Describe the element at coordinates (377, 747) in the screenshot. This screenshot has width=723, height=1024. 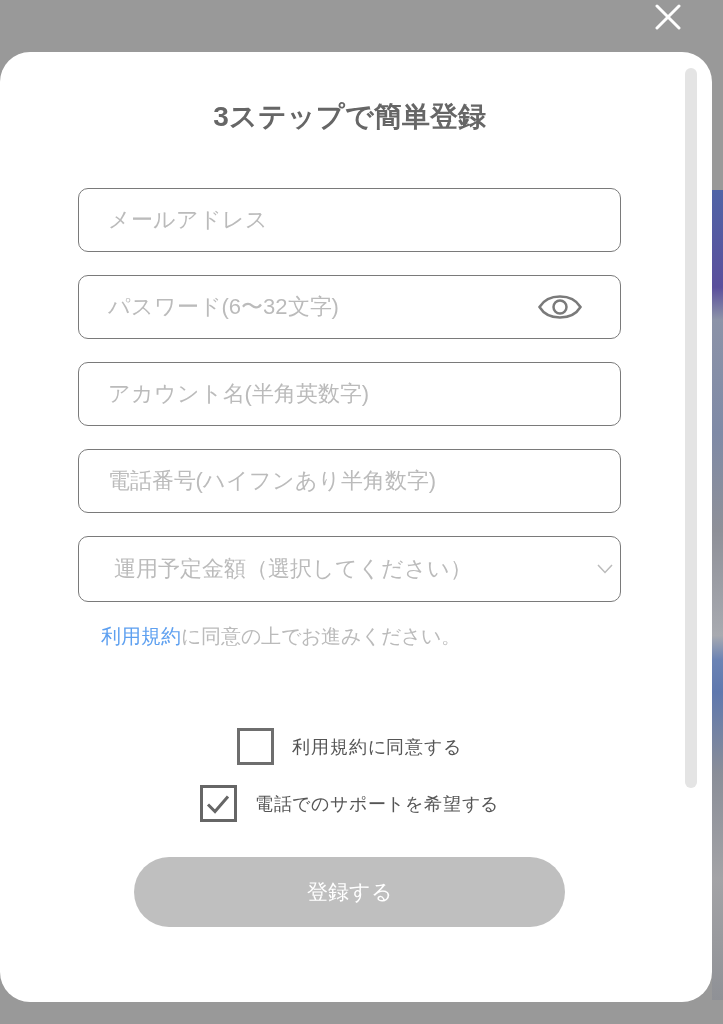
I see `checkbox-label: 利用規約に同意する` at that location.